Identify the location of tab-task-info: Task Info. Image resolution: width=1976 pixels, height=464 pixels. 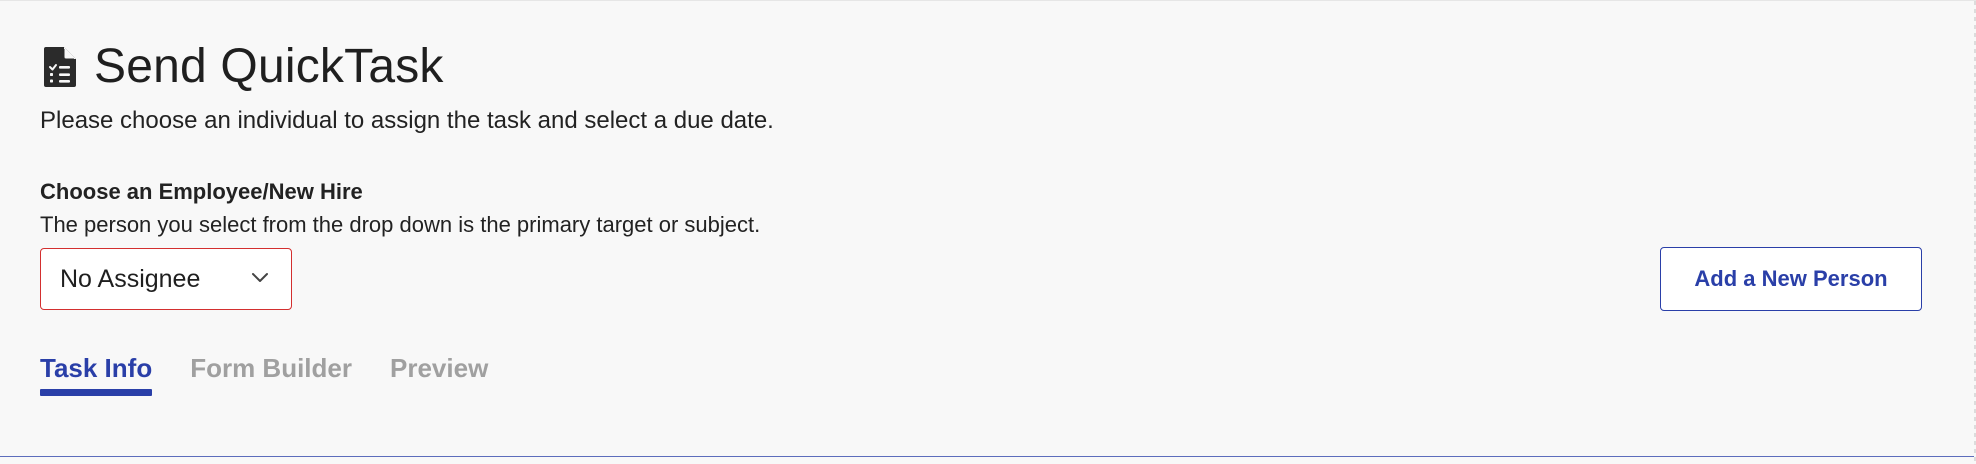
(96, 374).